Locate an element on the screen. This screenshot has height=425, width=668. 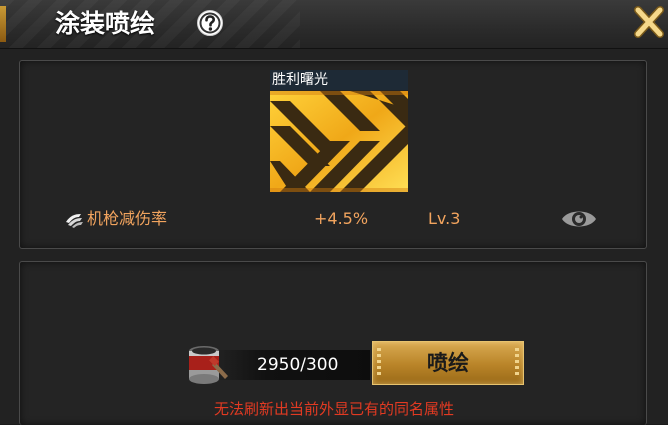
stat-value: +4.5% is located at coordinates (341, 218).